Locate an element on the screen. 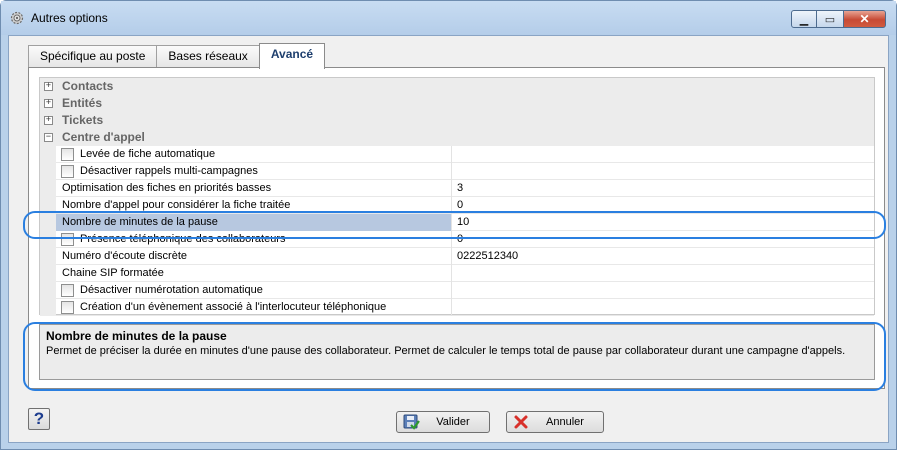  minimize-icon: ▁ is located at coordinates (804, 19).